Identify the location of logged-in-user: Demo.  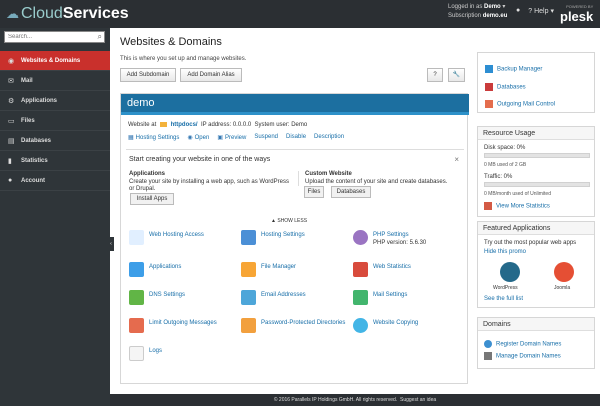
(492, 7).